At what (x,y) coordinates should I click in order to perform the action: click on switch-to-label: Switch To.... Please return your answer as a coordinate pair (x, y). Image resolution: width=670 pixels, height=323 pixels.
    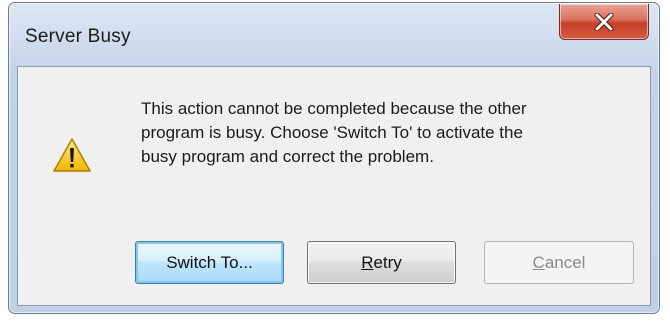
    Looking at the image, I should click on (209, 262).